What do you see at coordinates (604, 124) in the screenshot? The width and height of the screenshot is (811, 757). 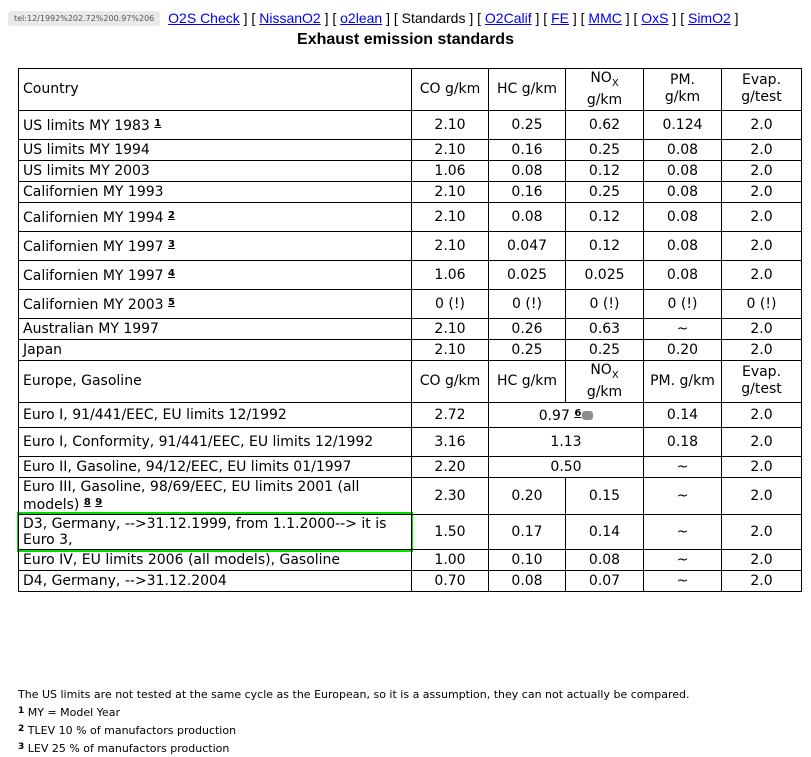 I see `cell-nox: 0.62` at bounding box center [604, 124].